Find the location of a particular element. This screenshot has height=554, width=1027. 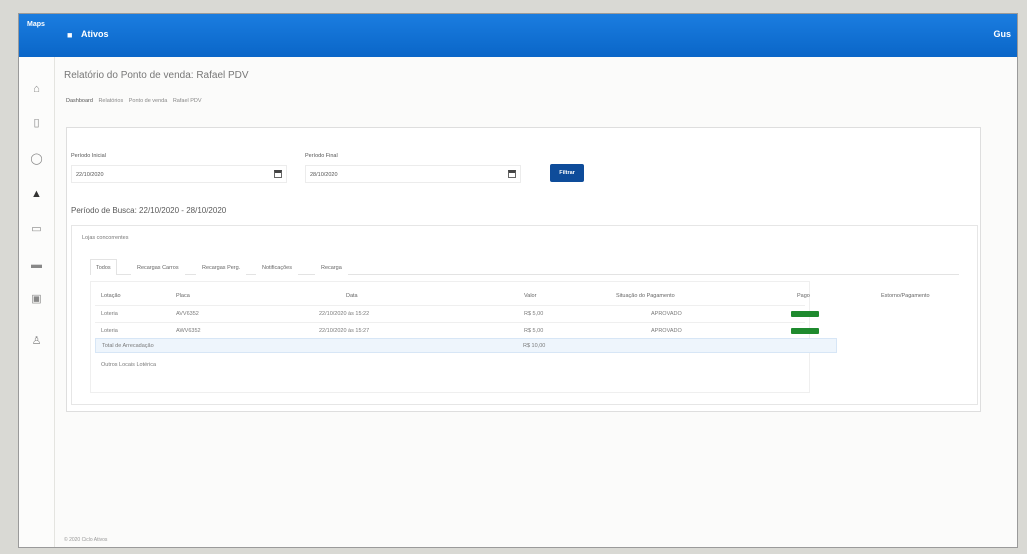

tab-recargas-carros: Recargas Carros is located at coordinates (158, 267).